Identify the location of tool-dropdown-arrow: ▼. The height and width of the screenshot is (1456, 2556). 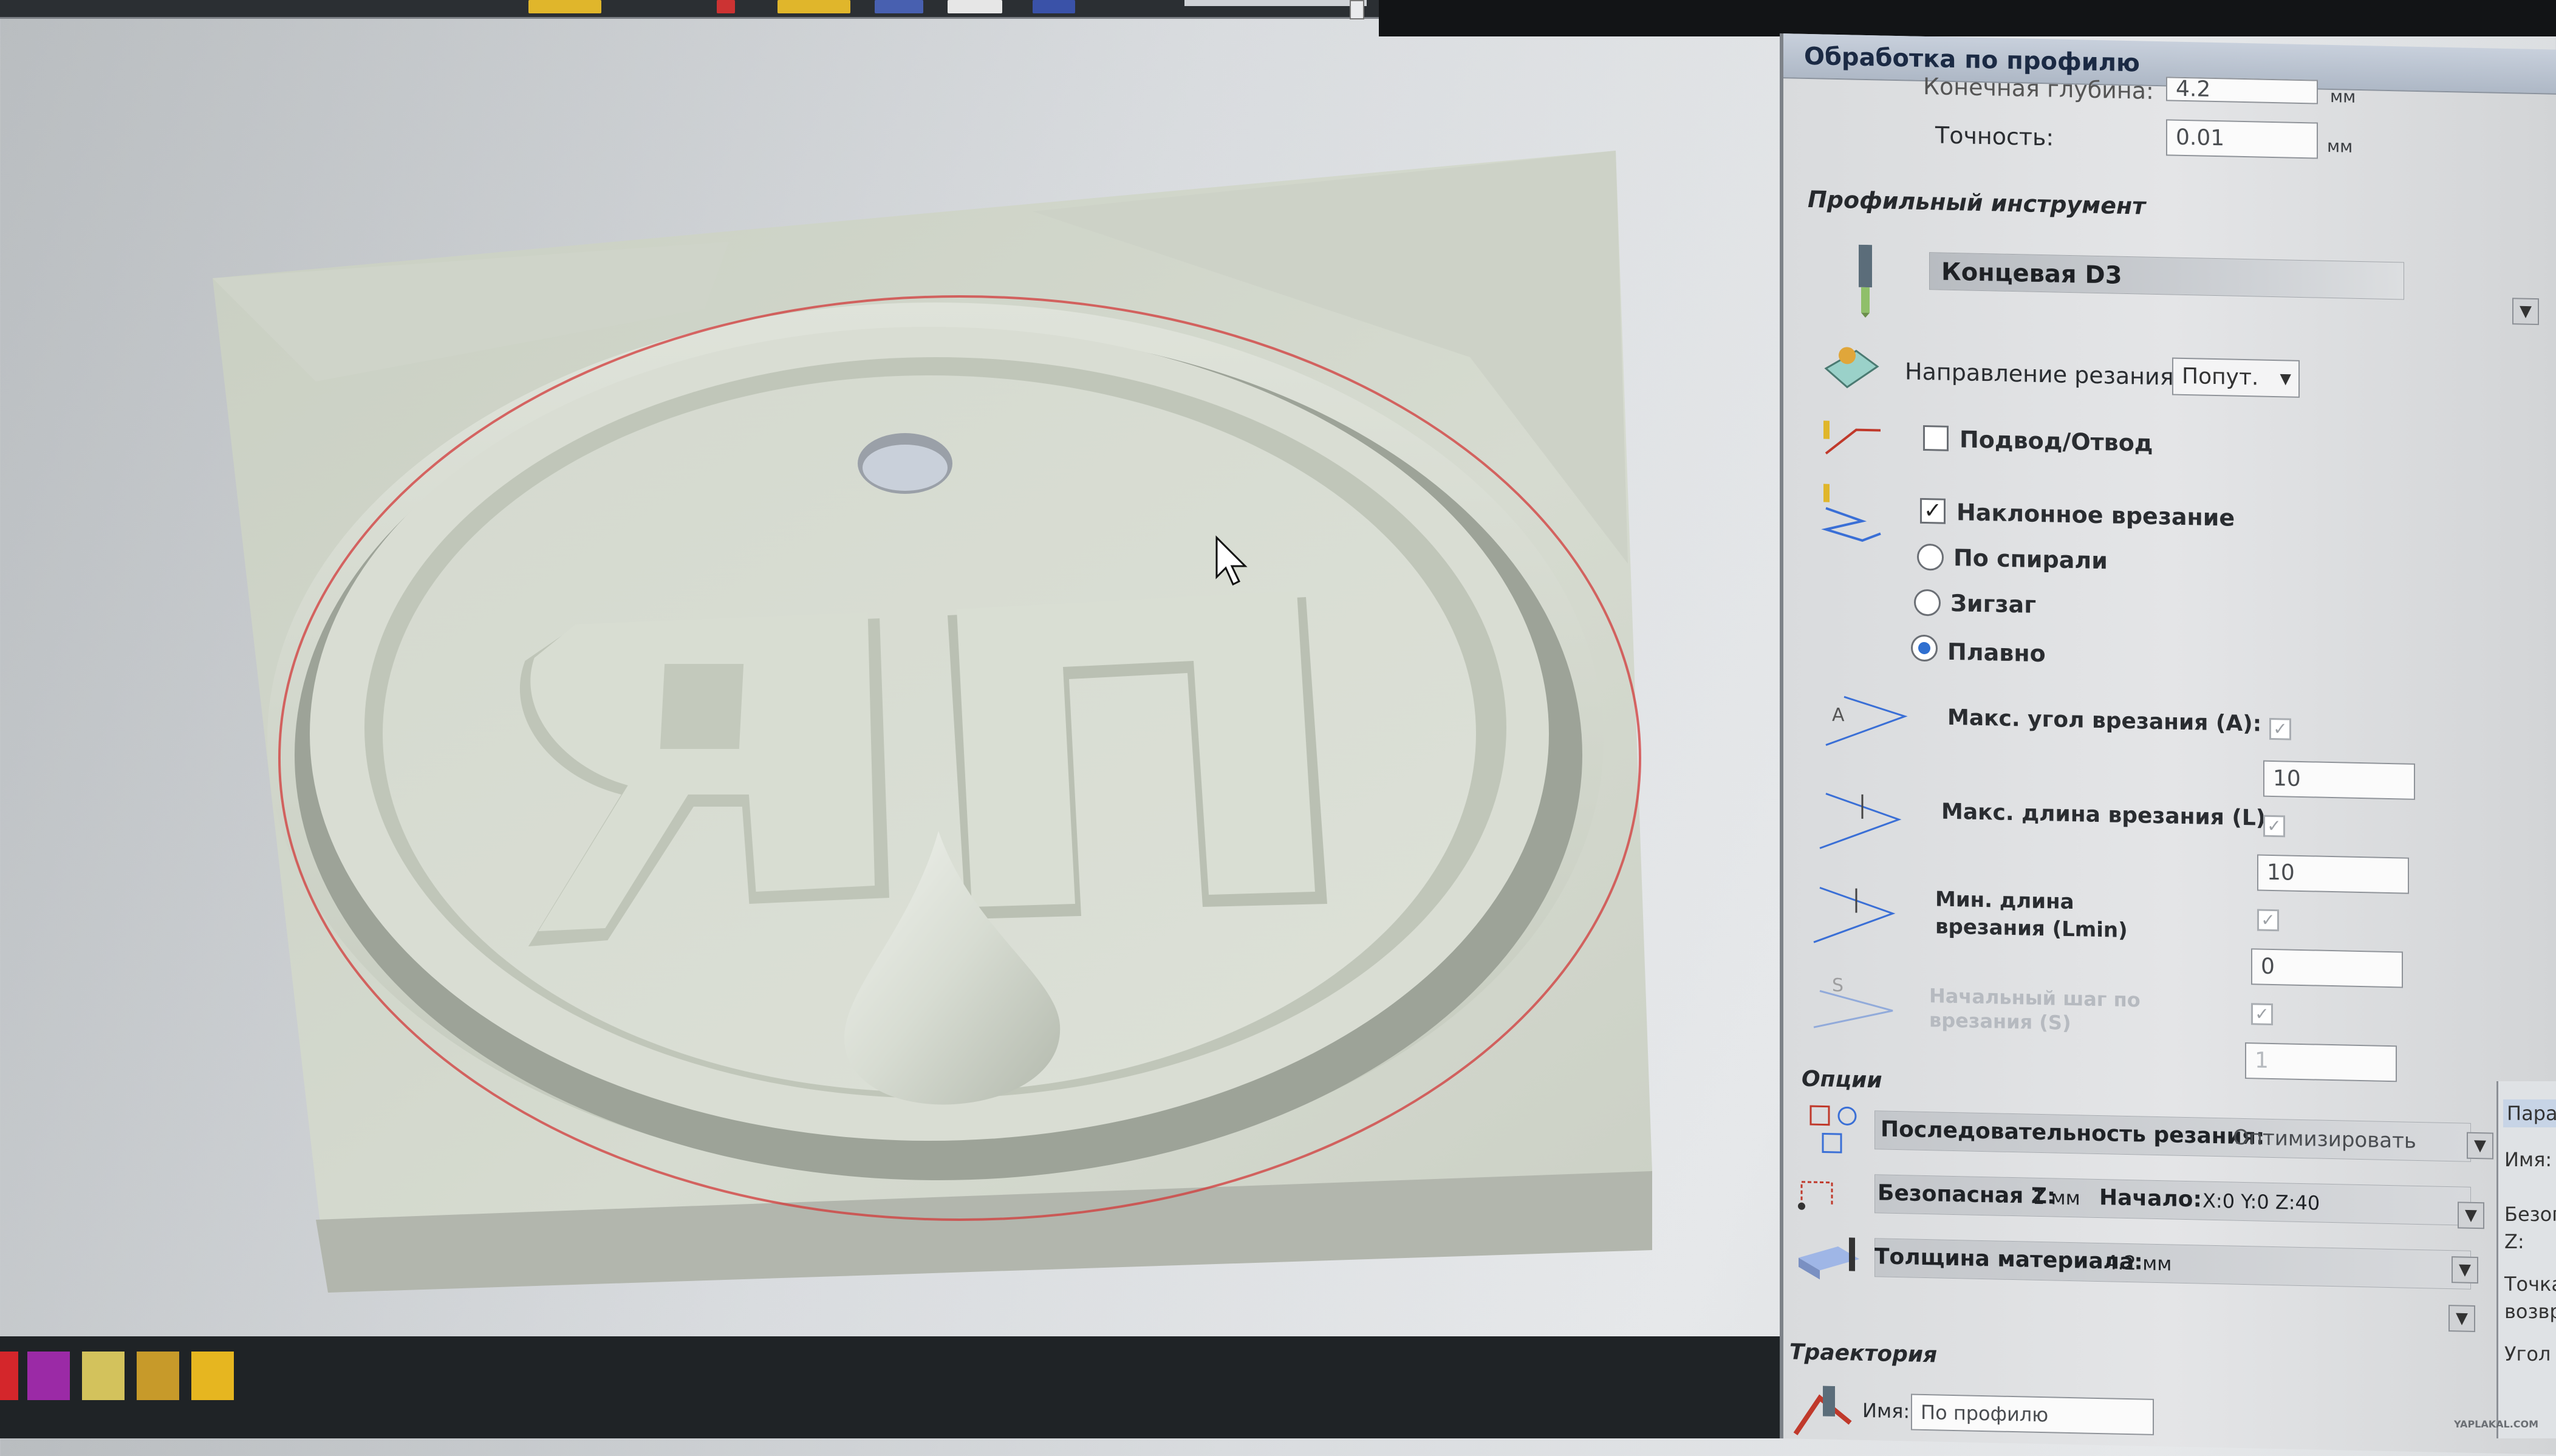
(2525, 312).